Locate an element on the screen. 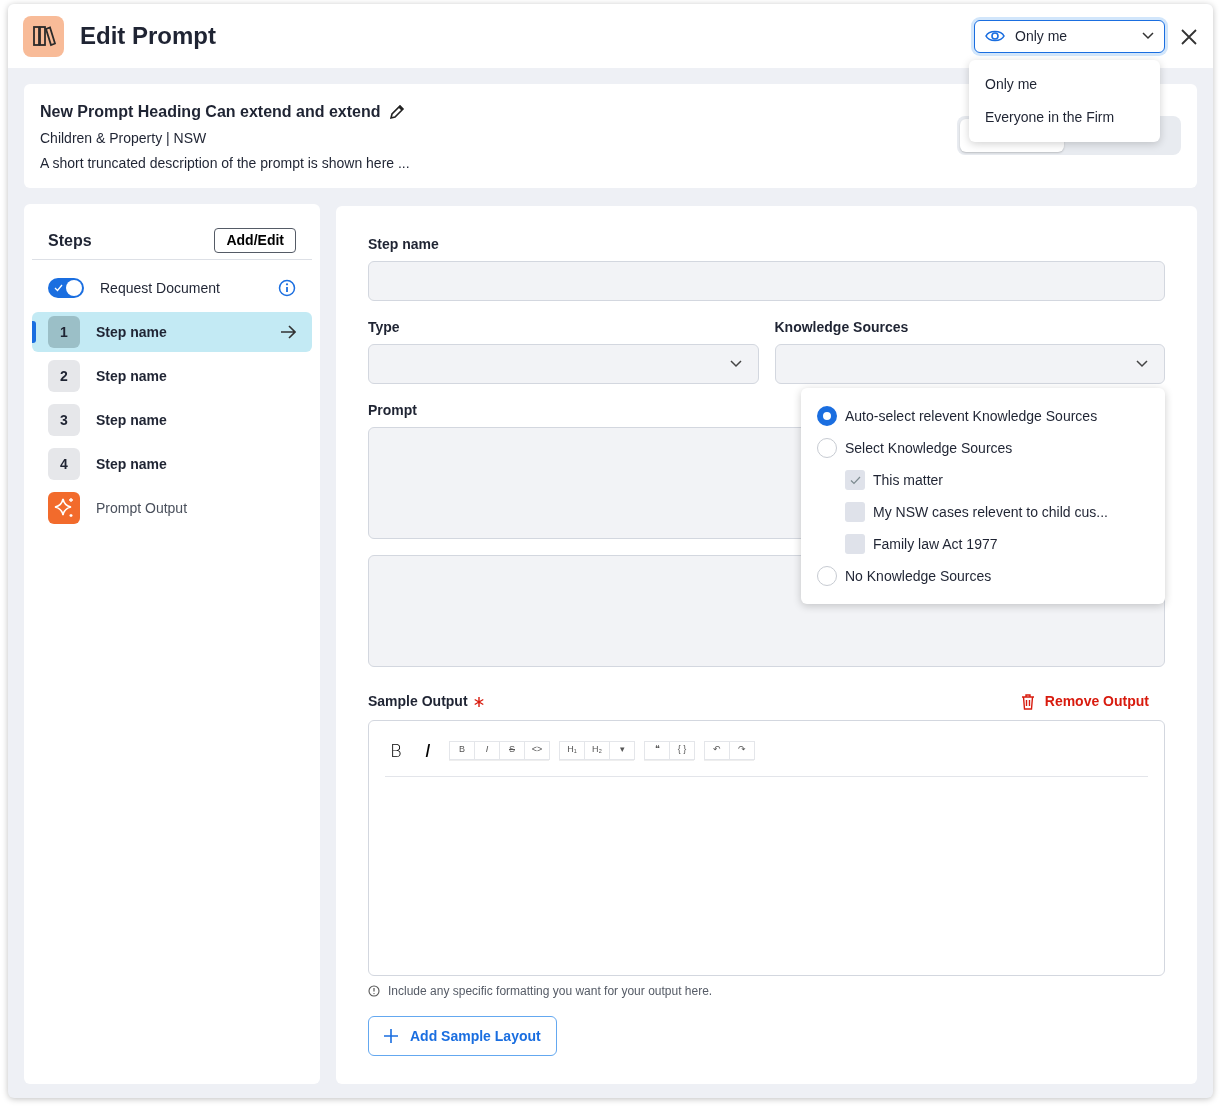 This screenshot has width=1221, height=1107. step-name-field is located at coordinates (766, 281).